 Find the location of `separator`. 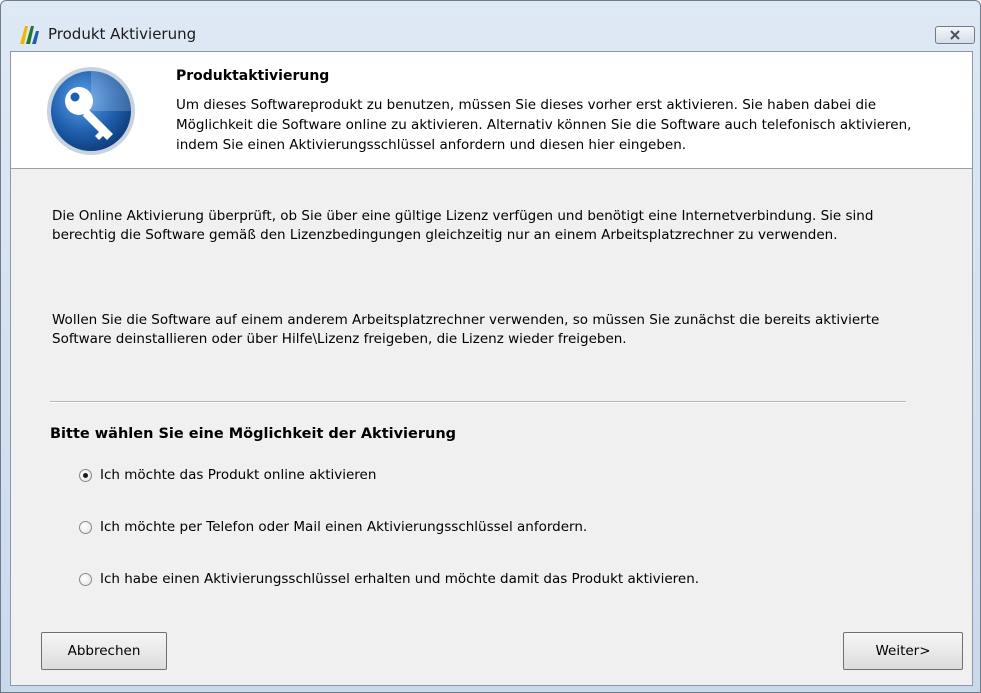

separator is located at coordinates (478, 402).